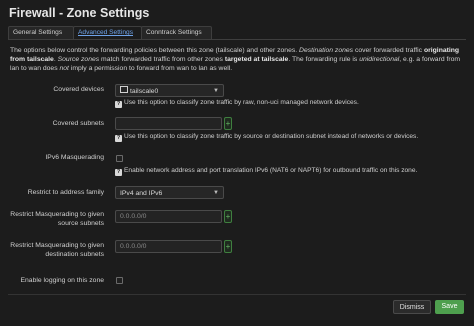  Describe the element at coordinates (78, 89) in the screenshot. I see `covered-devices-label: Covered devices` at that location.